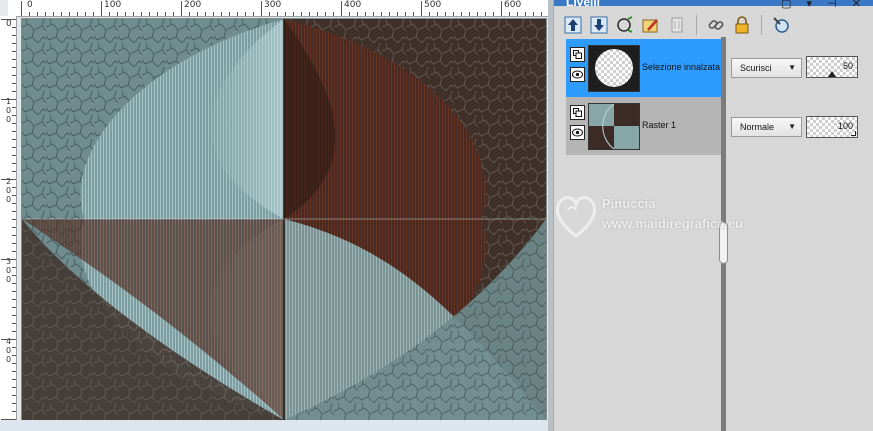  I want to click on move-layer-down-icon, so click(599, 25).